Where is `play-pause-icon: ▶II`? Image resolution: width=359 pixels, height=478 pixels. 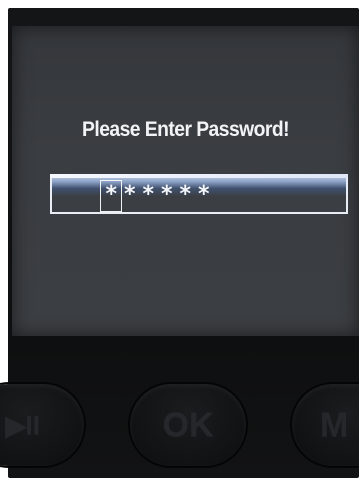
play-pause-icon: ▶II is located at coordinates (22, 425).